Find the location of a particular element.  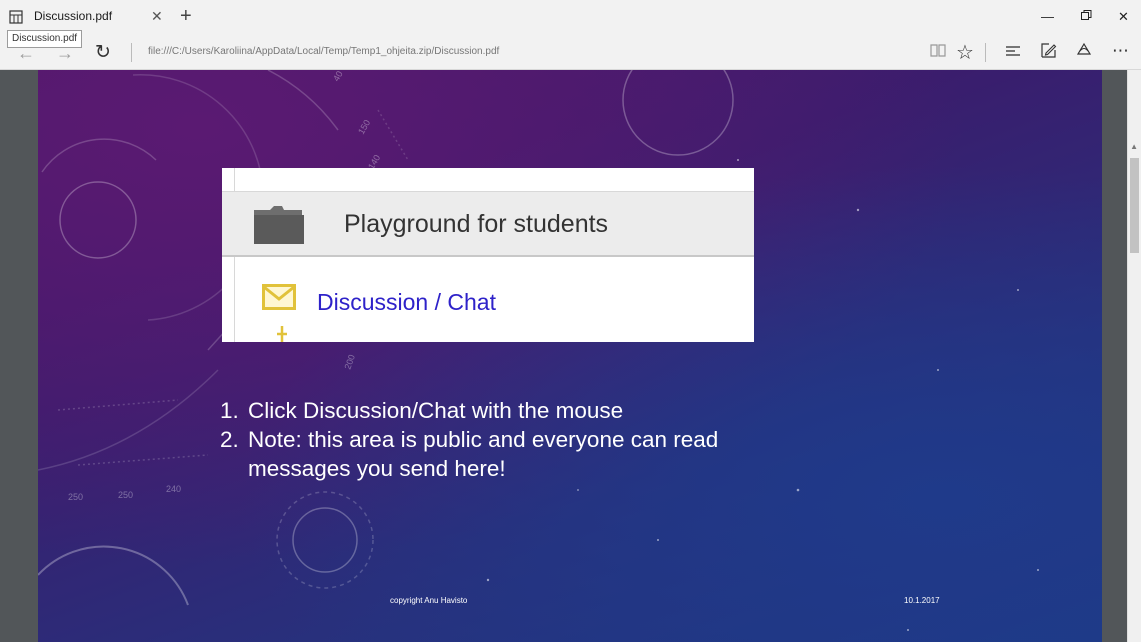

title-bar: Discussion.pdf ✕ + — ✕ is located at coordinates (570, 17).